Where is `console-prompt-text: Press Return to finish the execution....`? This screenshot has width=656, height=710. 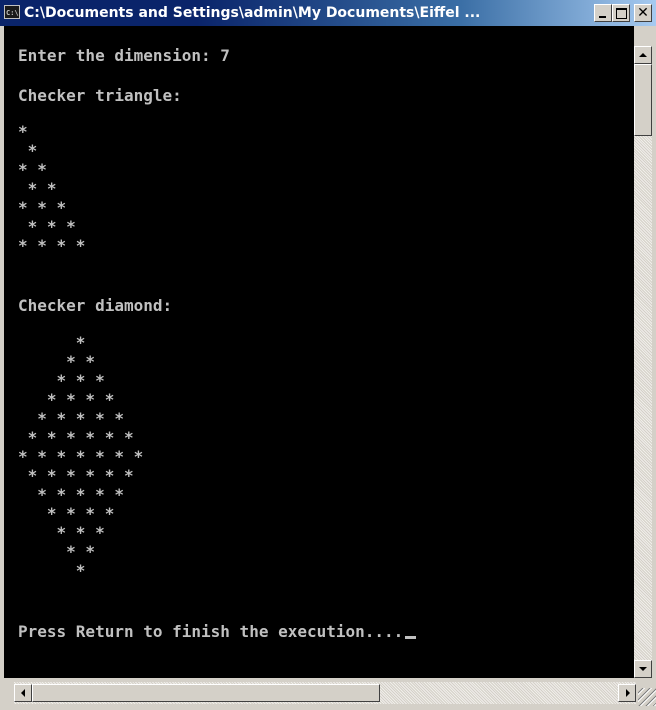
console-prompt-text: Press Return to finish the execution.... is located at coordinates (211, 631).